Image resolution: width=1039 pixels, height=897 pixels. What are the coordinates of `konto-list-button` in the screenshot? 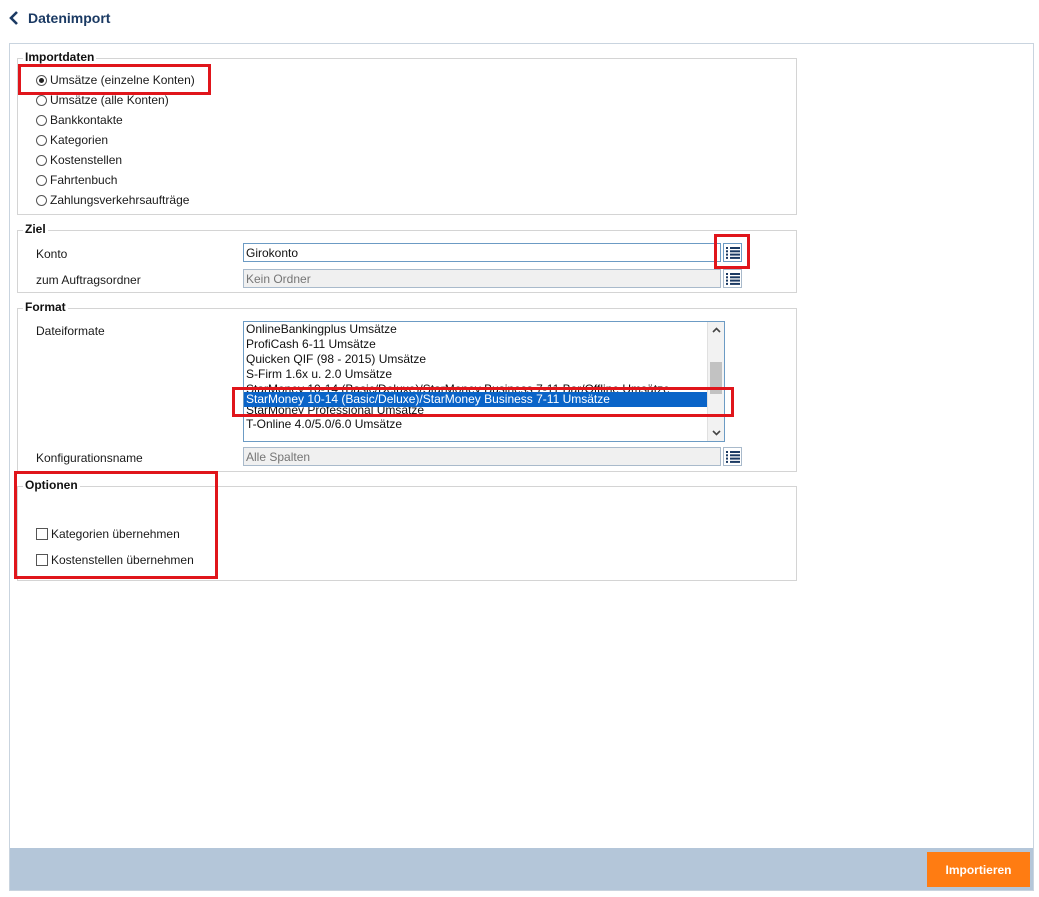 It's located at (732, 252).